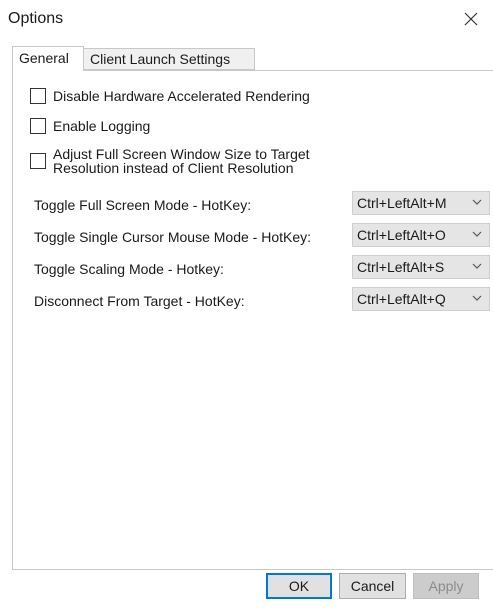 The height and width of the screenshot is (608, 493). Describe the element at coordinates (246, 19) in the screenshot. I see `title-bar: Options` at that location.